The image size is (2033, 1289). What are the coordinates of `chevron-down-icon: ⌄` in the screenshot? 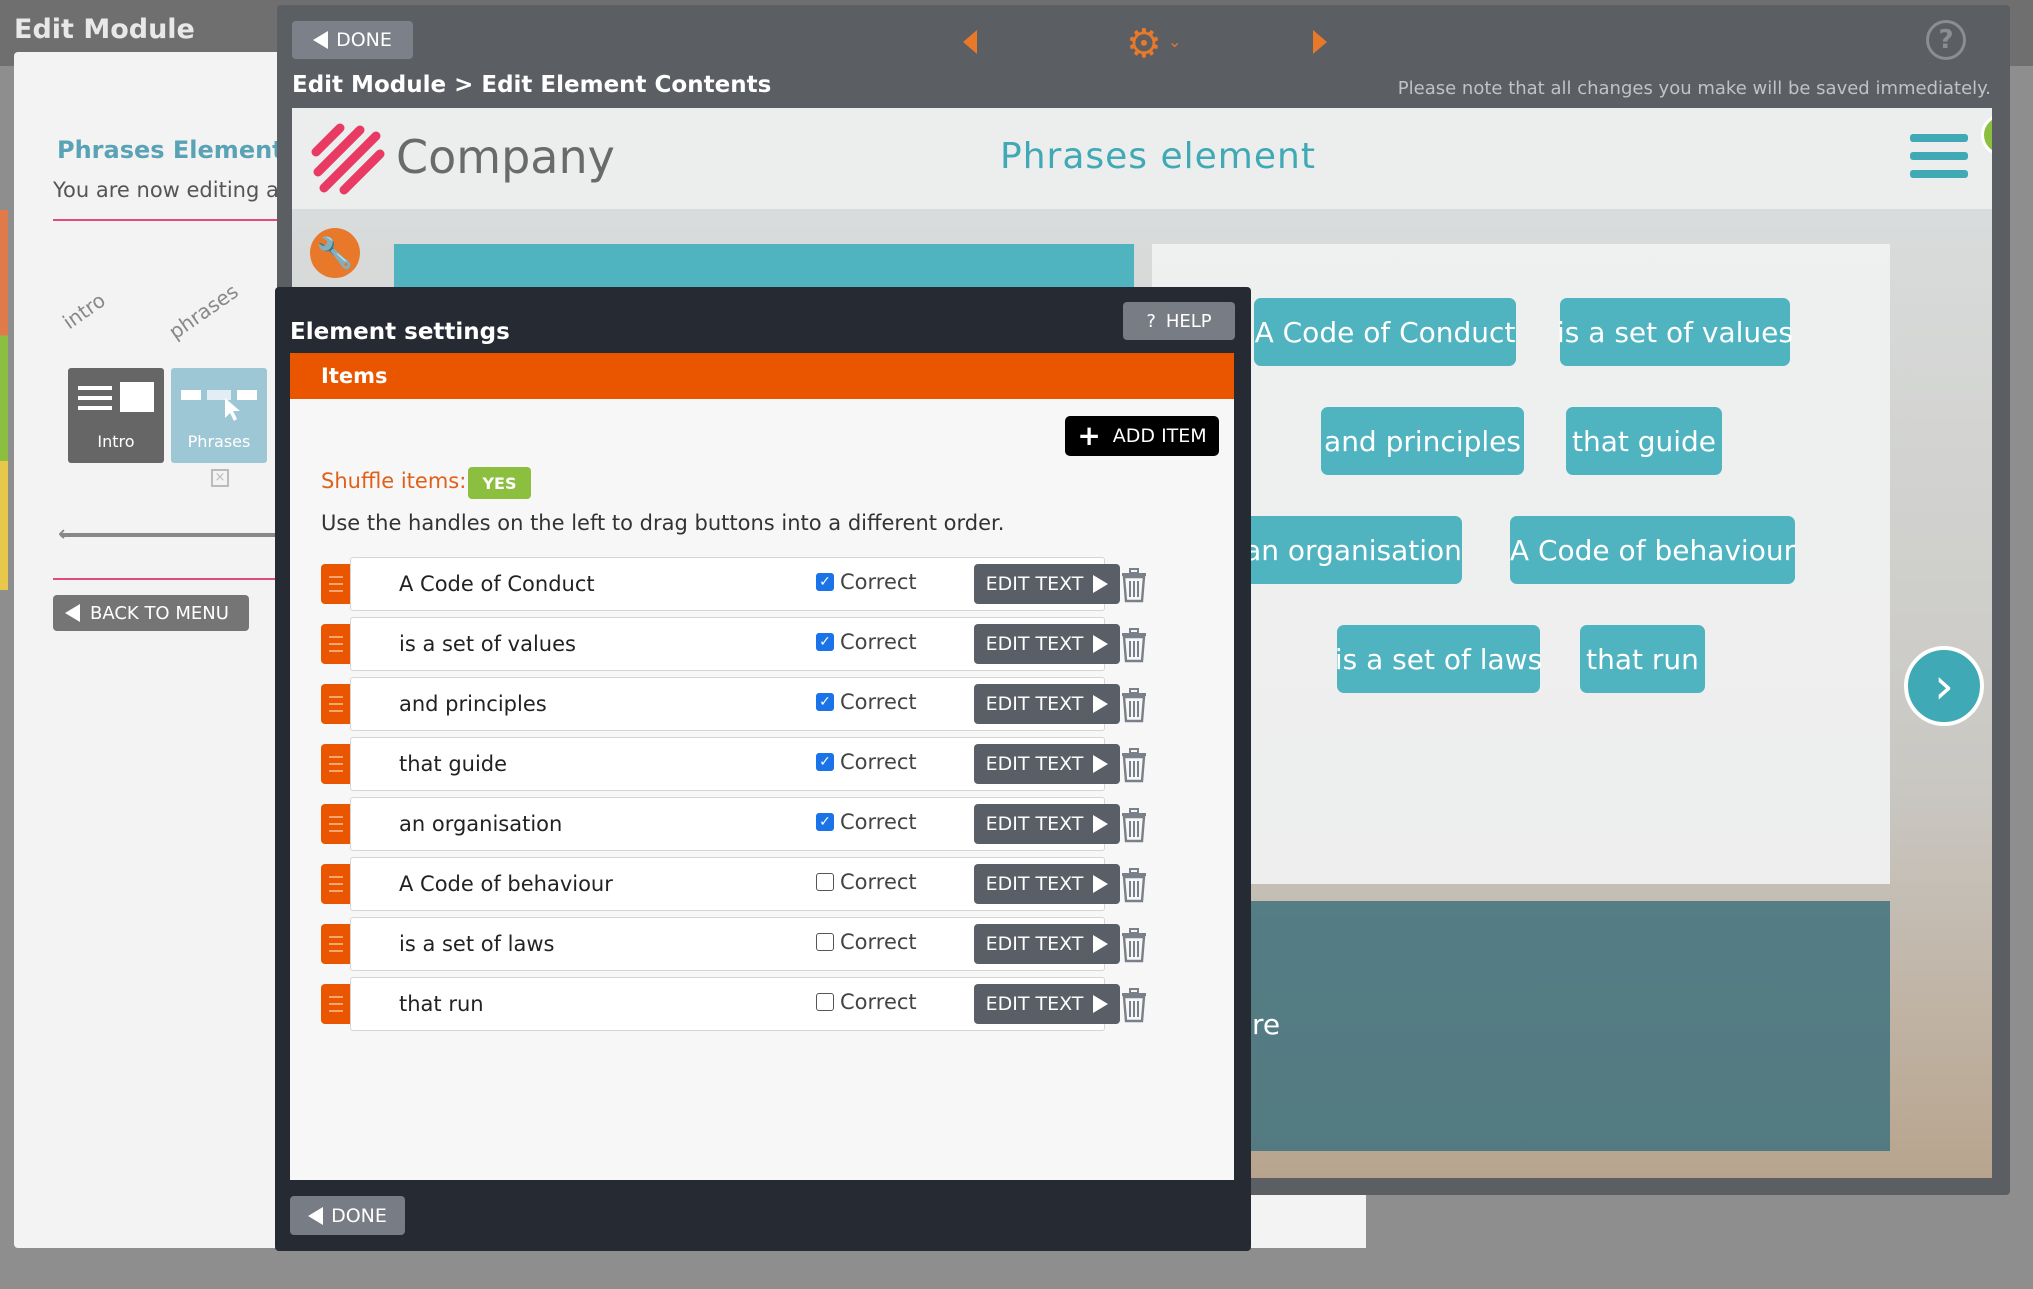 It's located at (1174, 41).